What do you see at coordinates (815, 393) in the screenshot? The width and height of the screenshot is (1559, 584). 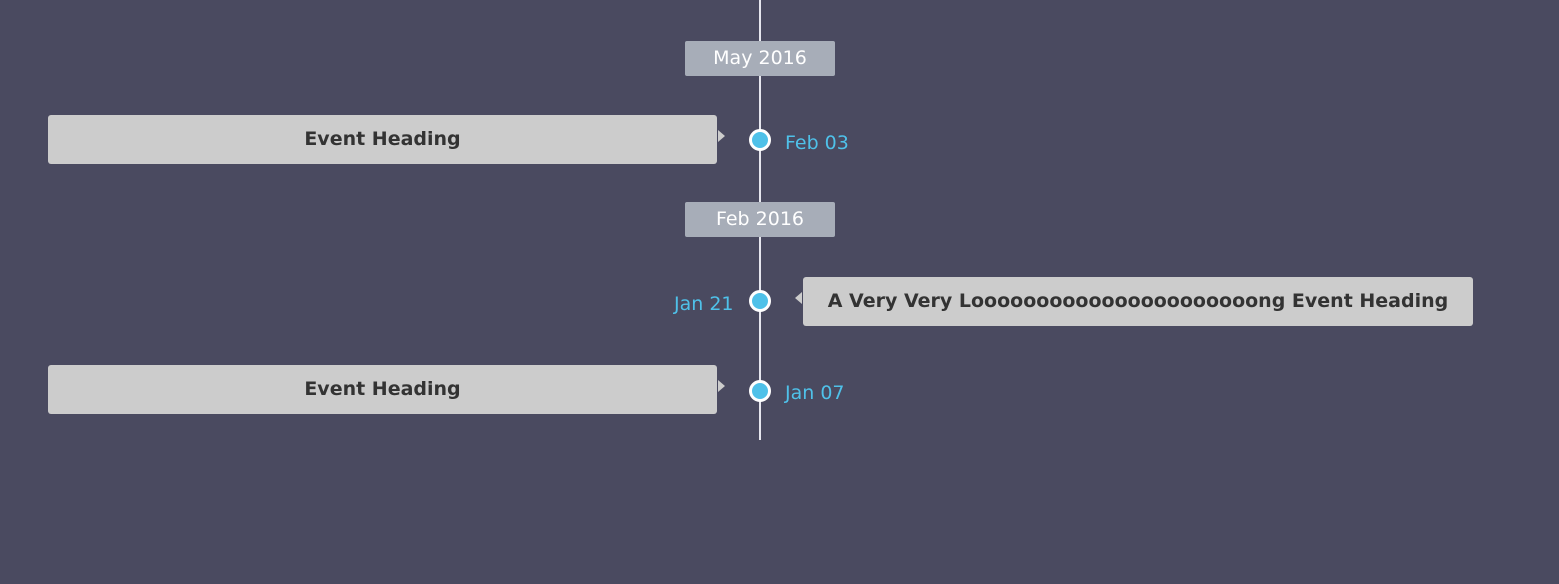 I see `event-date: Jan 07` at bounding box center [815, 393].